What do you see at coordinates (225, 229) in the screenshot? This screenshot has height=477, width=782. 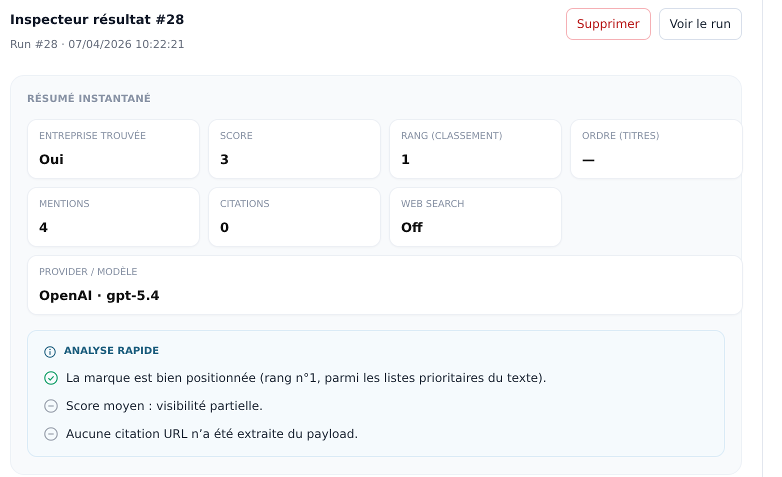 I see `stat-value: 0` at bounding box center [225, 229].